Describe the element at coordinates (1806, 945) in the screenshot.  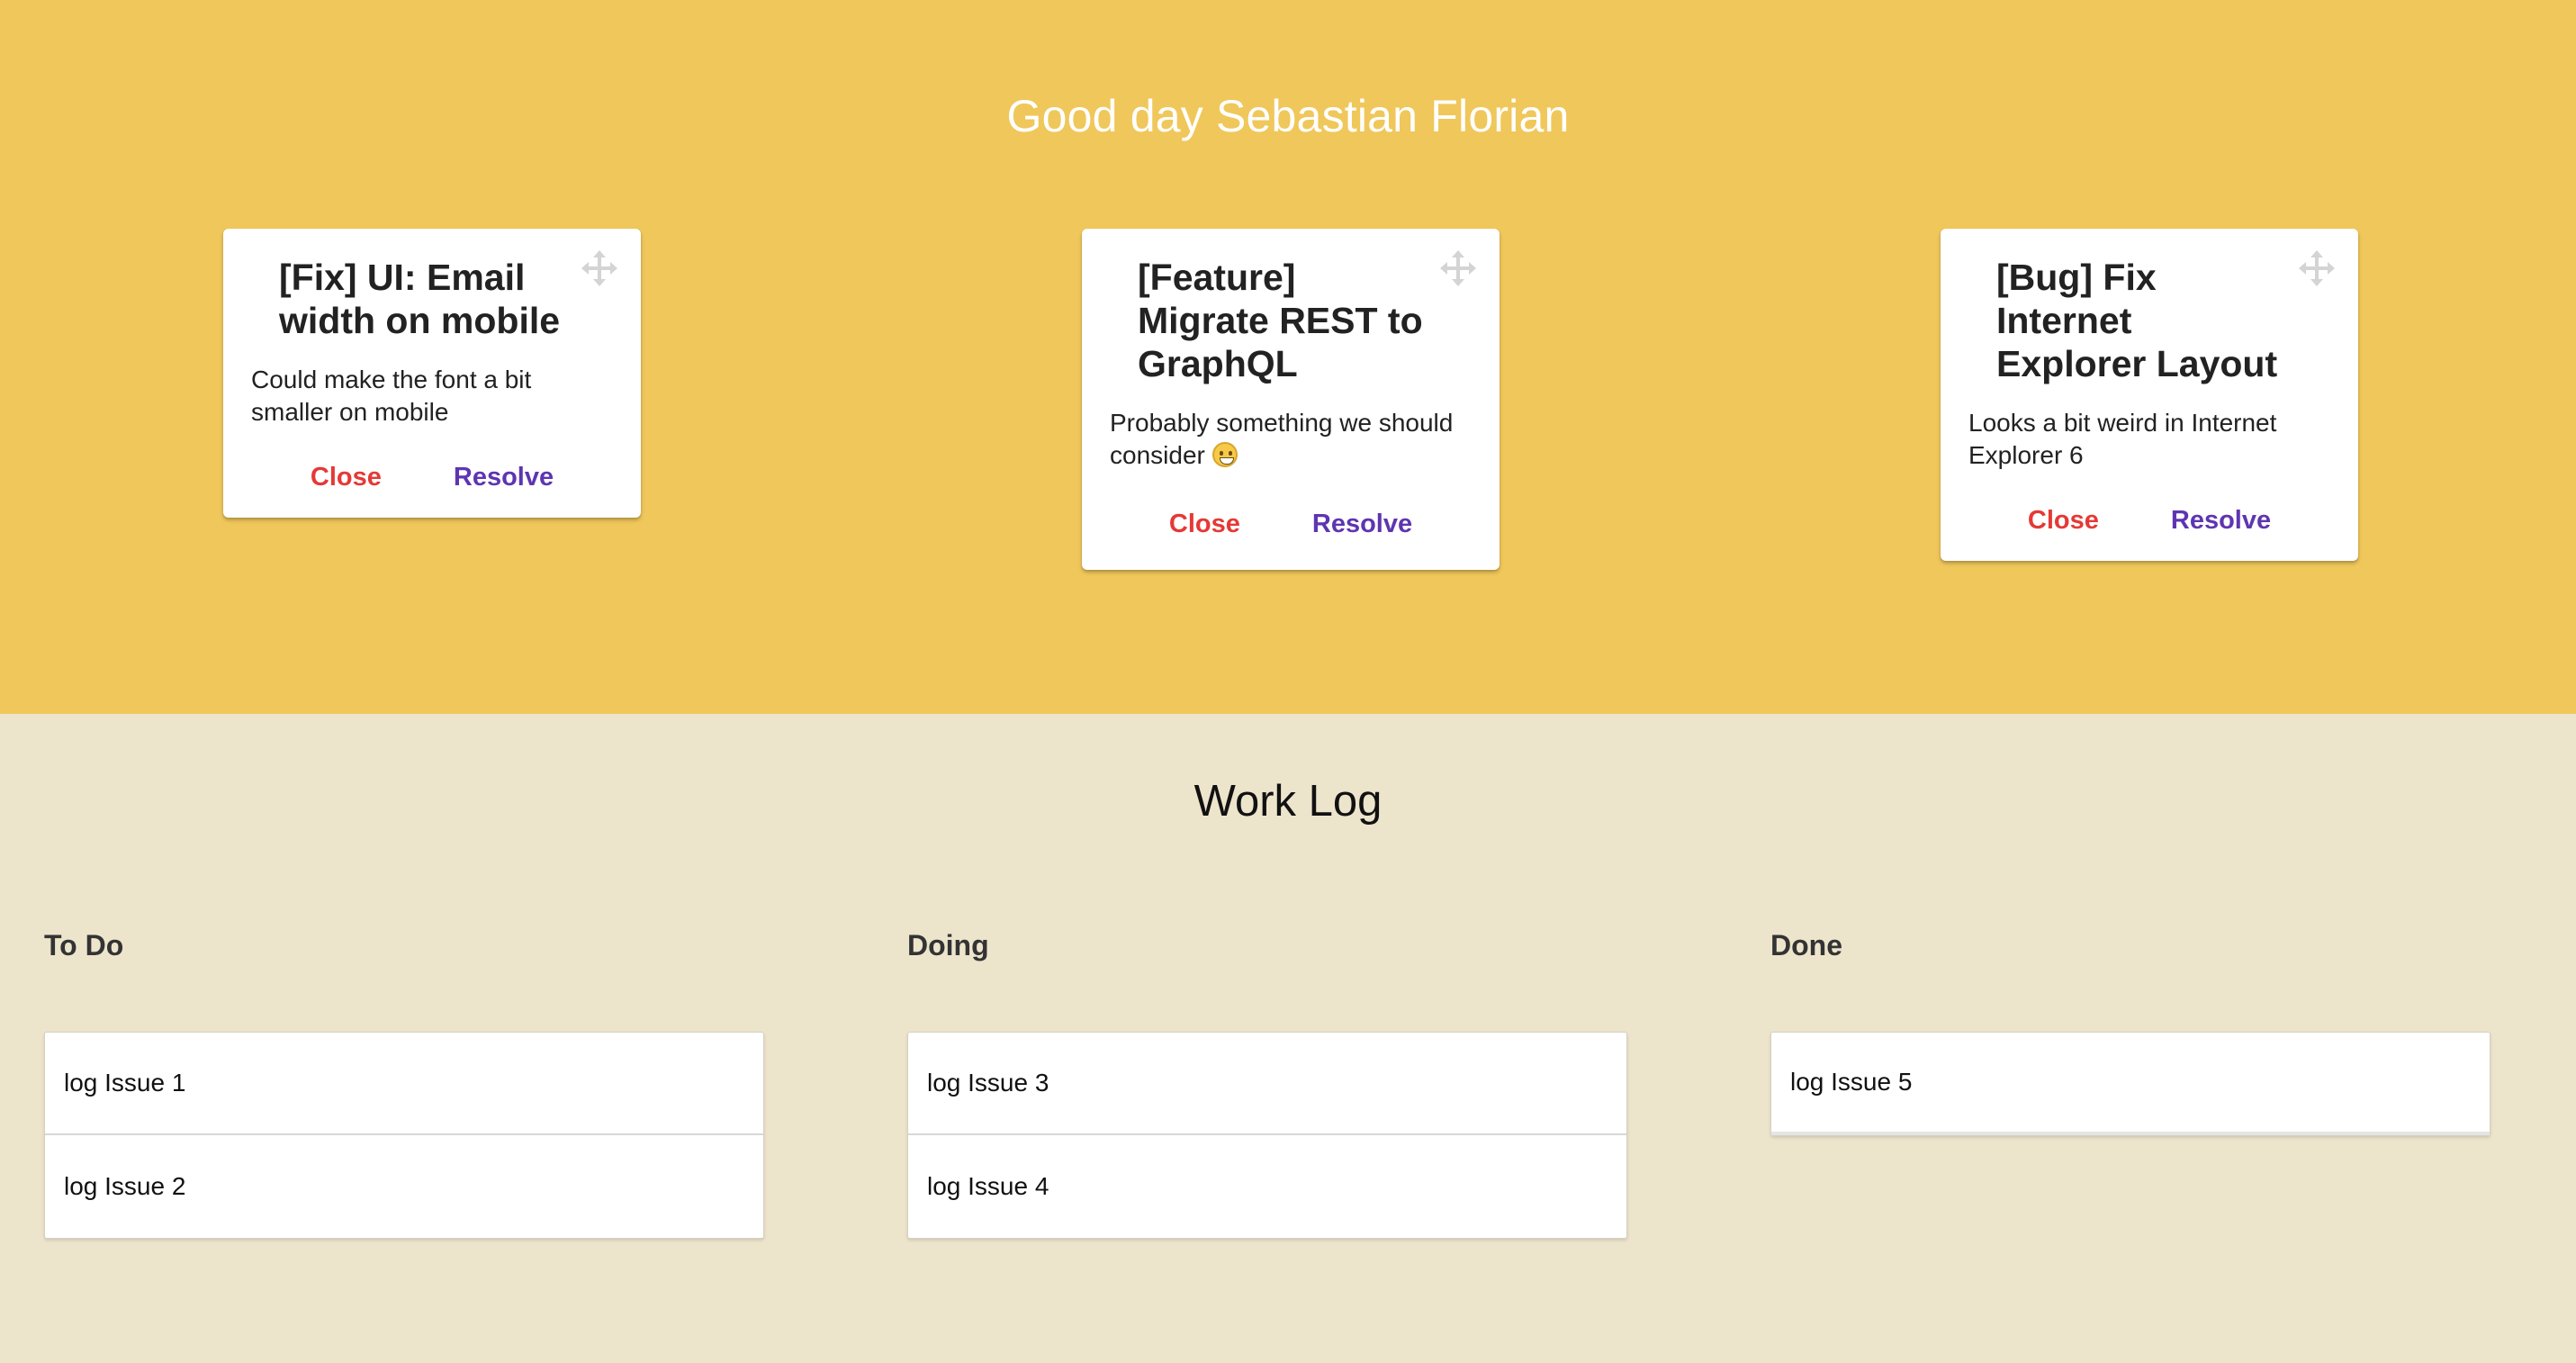
I see `column-heading: Done` at that location.